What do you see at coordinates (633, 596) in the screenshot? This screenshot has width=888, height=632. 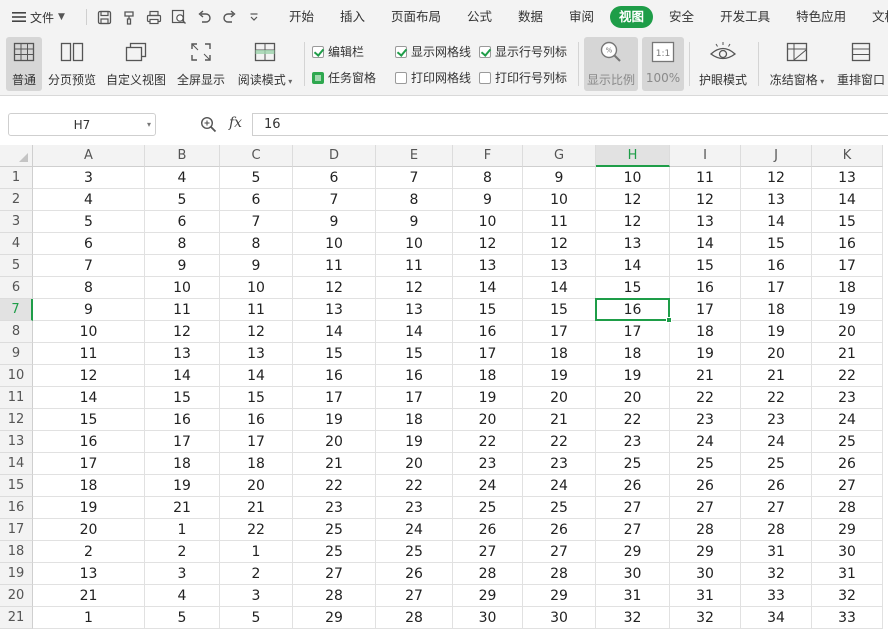 I see `cell-h20: 31` at bounding box center [633, 596].